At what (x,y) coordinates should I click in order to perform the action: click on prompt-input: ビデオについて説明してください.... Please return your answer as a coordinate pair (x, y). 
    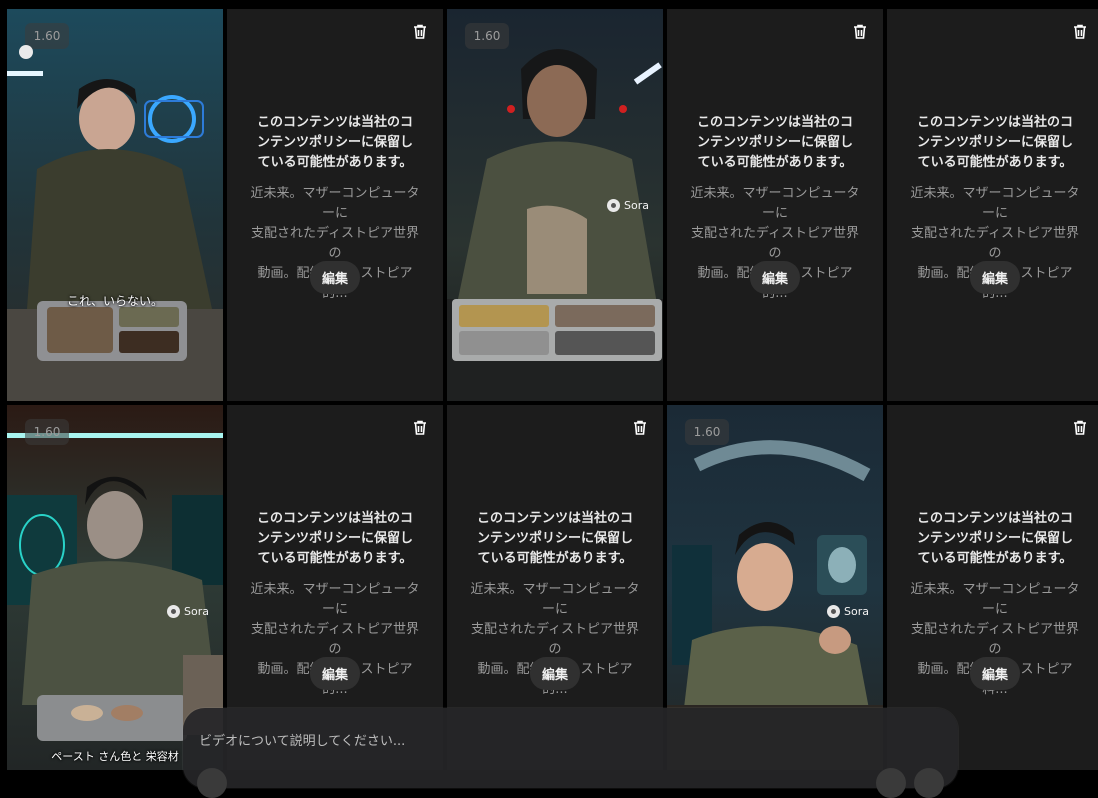
    Looking at the image, I should click on (302, 739).